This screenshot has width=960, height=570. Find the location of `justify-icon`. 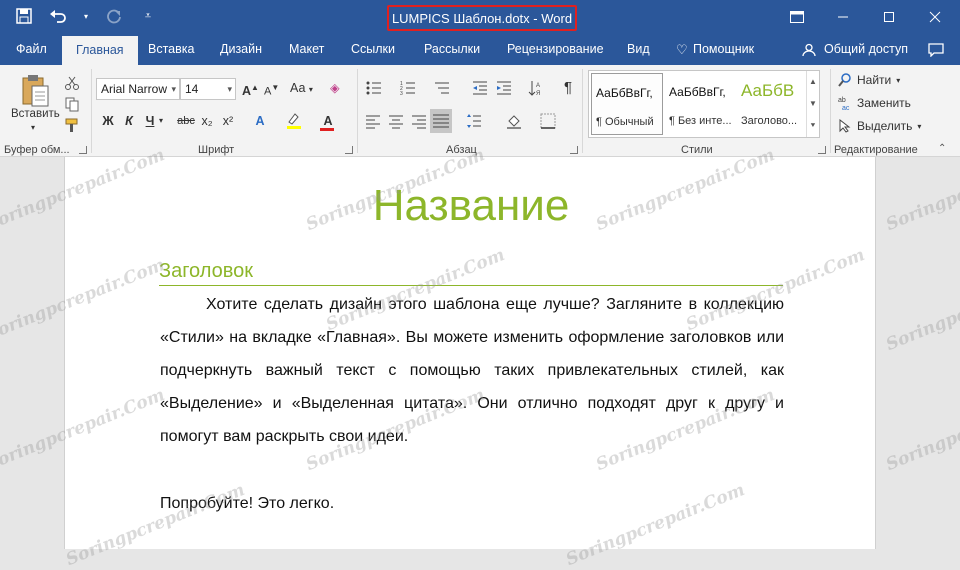

justify-icon is located at coordinates (441, 121).